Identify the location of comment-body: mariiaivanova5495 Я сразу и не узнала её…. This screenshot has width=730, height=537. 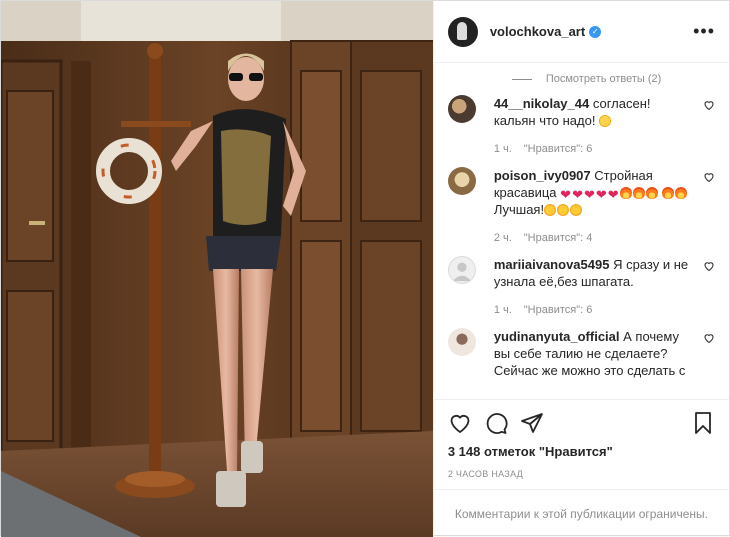
(604, 286).